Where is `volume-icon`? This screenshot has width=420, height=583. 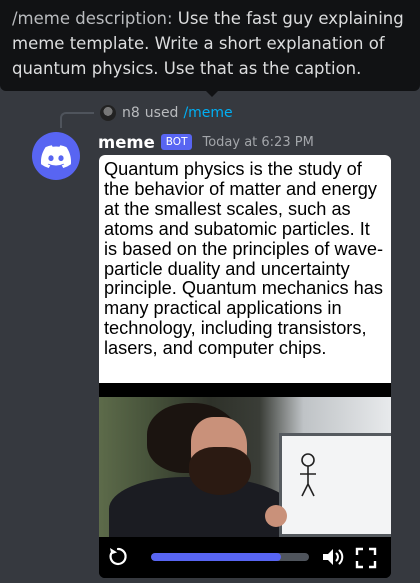 volume-icon is located at coordinates (333, 557).